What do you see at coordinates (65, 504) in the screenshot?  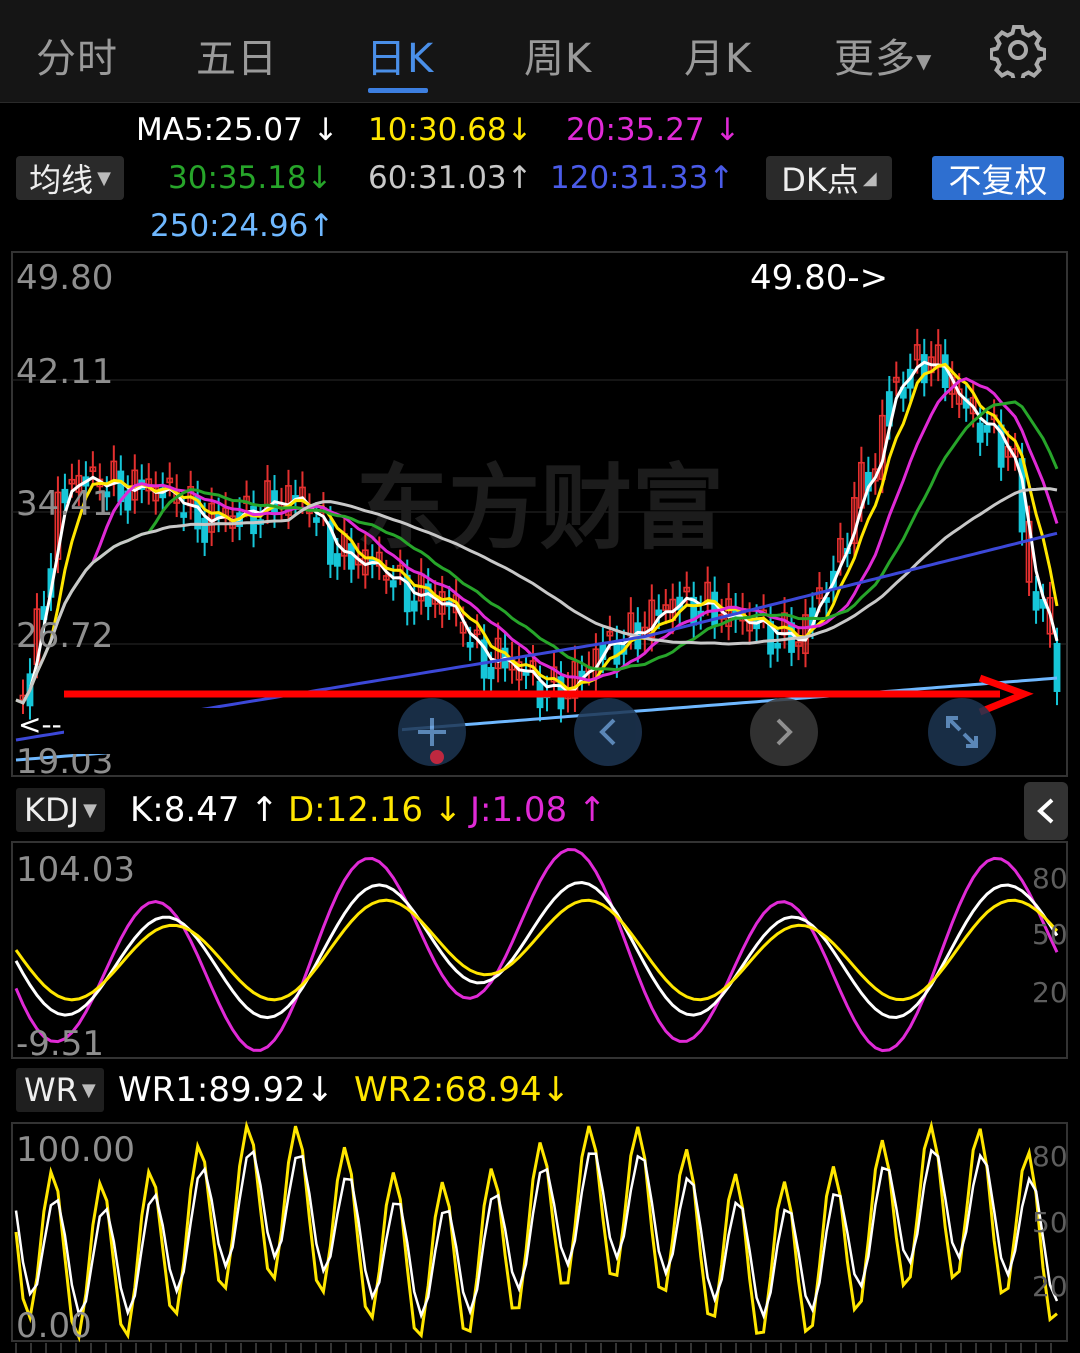 I see `y-axis-label: 34.41` at bounding box center [65, 504].